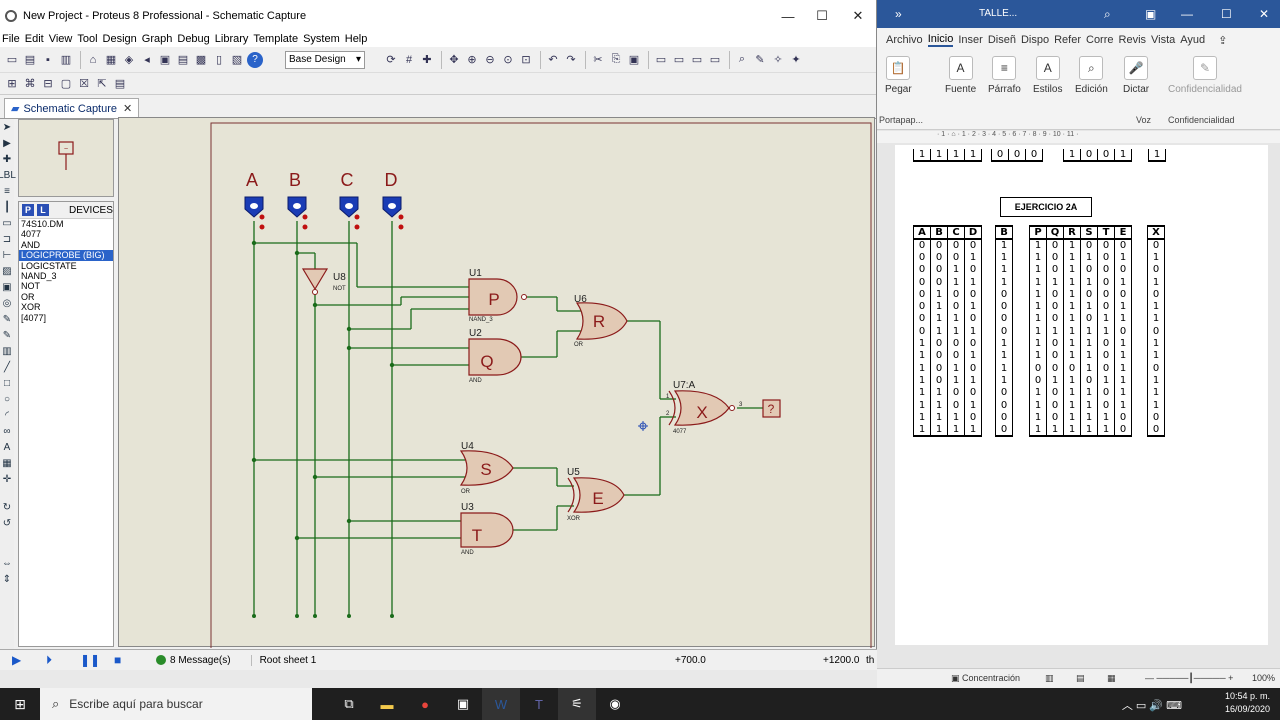  What do you see at coordinates (1080, 678) in the screenshot?
I see `print-layout-icon: ▤` at bounding box center [1080, 678].